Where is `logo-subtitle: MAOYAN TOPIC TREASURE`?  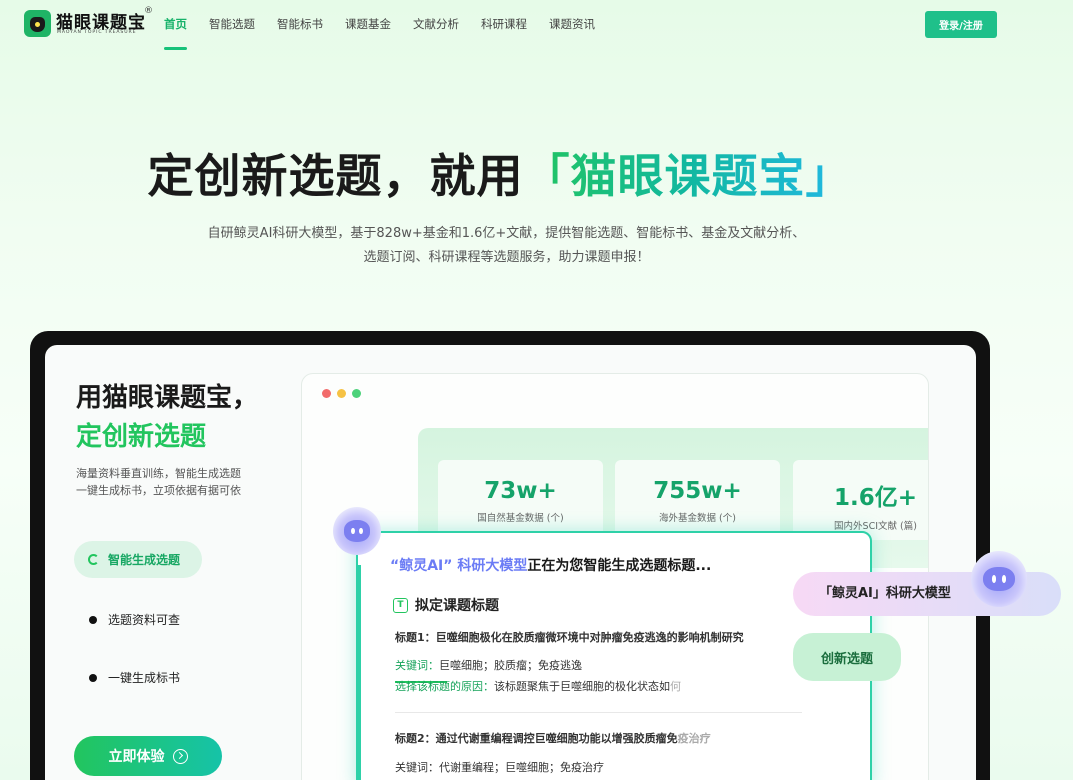 logo-subtitle: MAOYAN TOPIC TREASURE is located at coordinates (97, 32).